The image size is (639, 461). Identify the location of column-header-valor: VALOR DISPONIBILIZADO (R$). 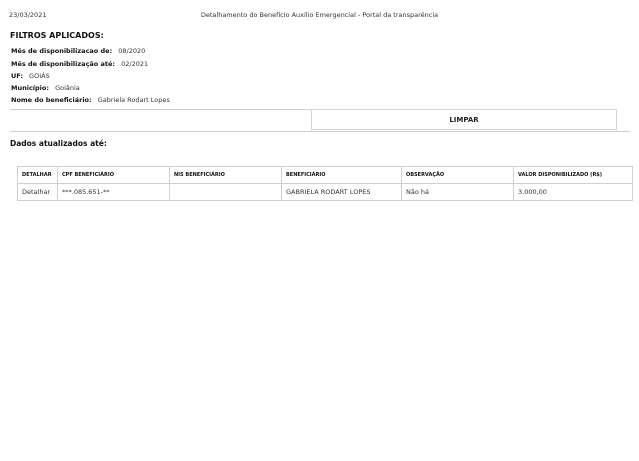
(573, 175).